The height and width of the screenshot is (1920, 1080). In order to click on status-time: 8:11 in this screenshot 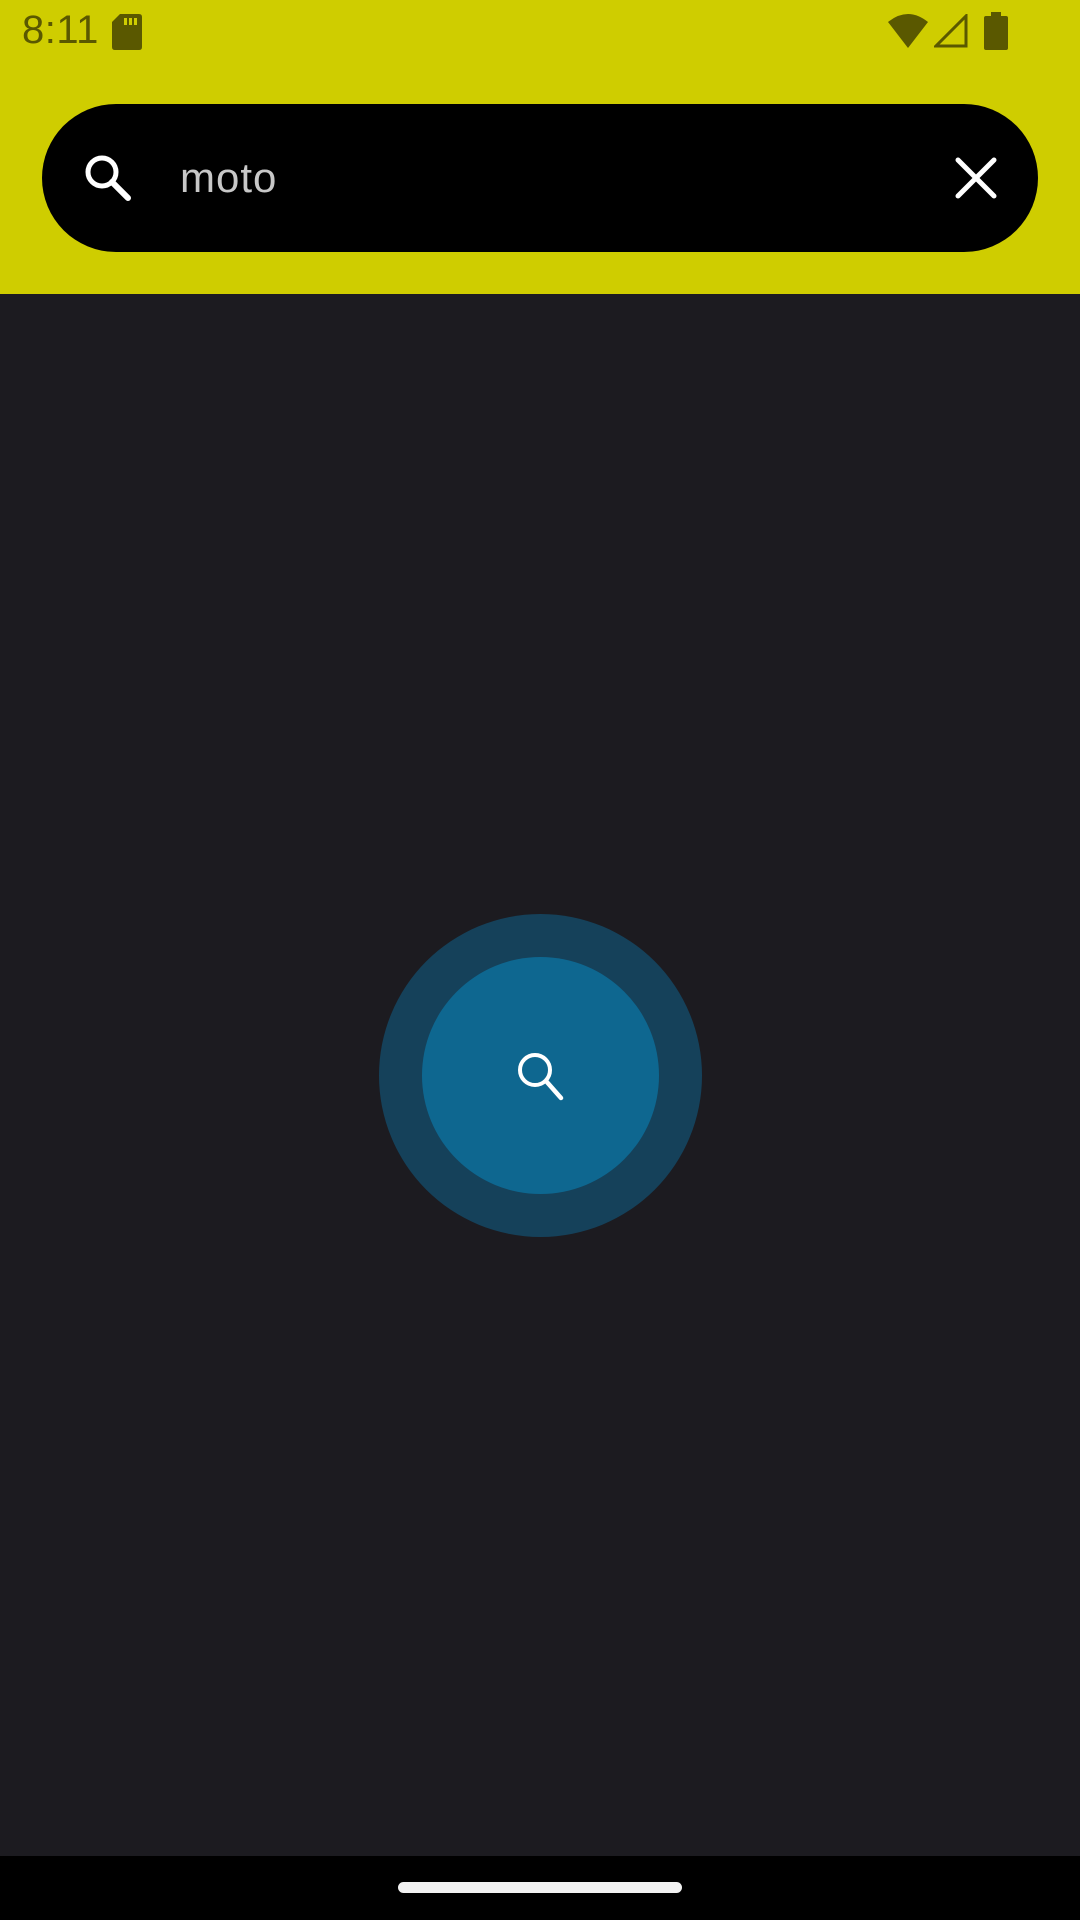, I will do `click(60, 30)`.